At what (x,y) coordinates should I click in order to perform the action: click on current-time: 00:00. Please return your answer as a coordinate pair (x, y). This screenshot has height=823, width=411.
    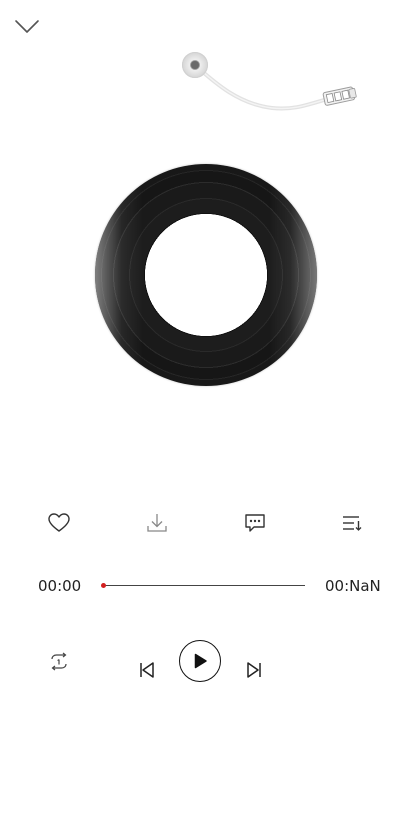
    Looking at the image, I should click on (60, 586).